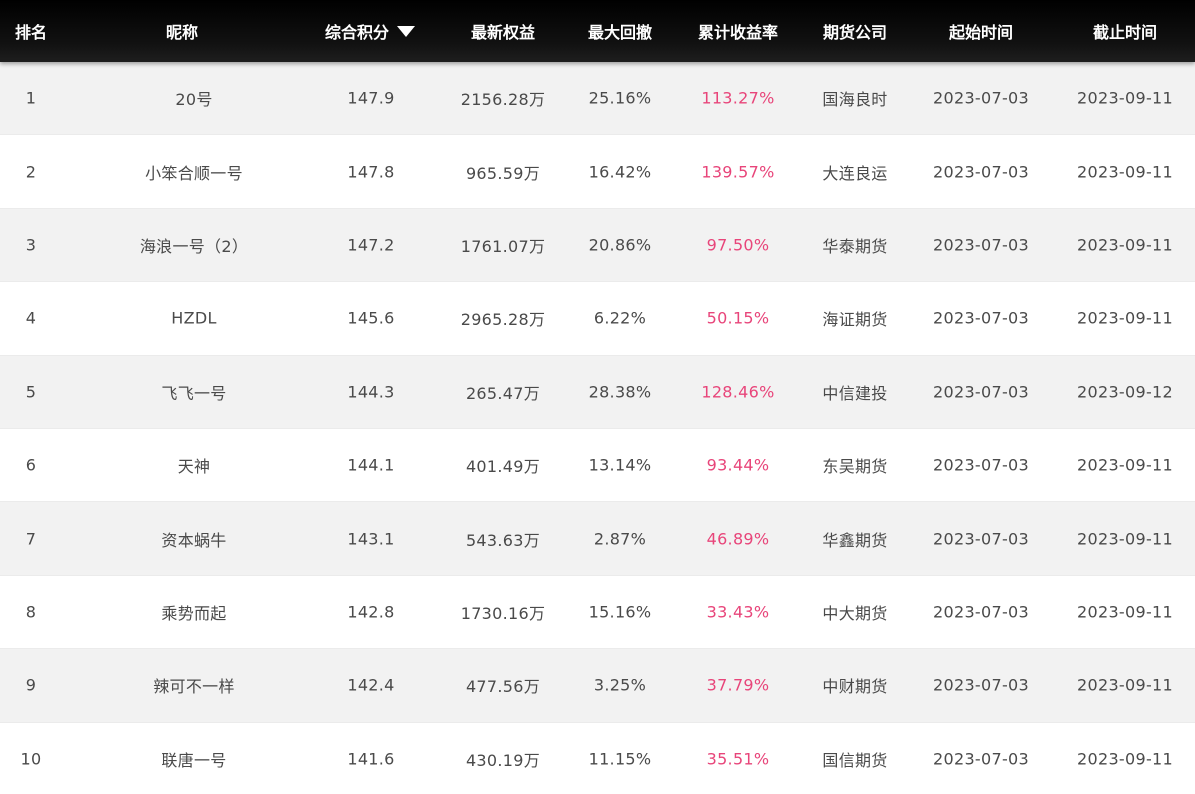 This screenshot has width=1195, height=794. Describe the element at coordinates (738, 318) in the screenshot. I see `cell-cum-return: 50.15%` at that location.